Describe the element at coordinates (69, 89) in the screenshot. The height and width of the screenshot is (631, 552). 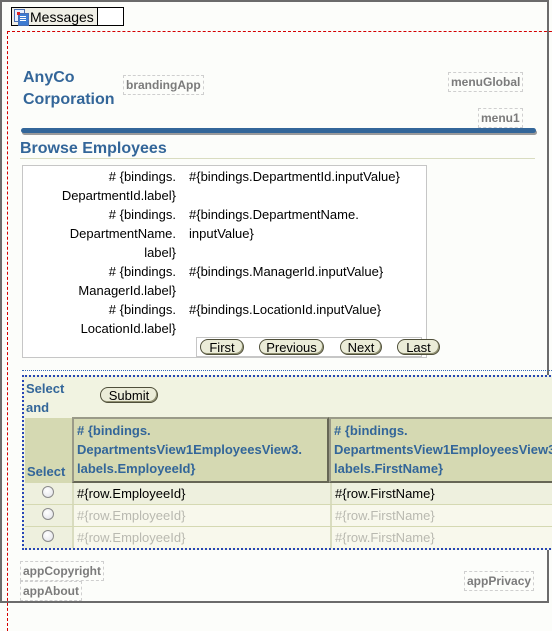
I see `brand-name: AnyCo Corporation` at that location.